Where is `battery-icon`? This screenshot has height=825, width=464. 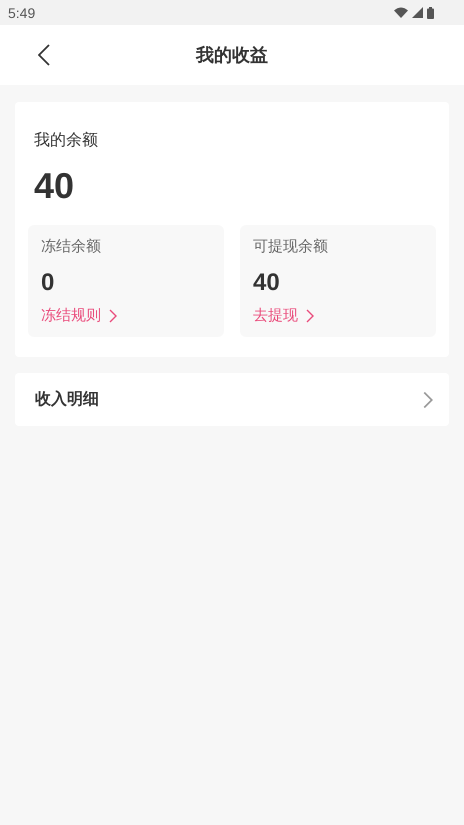
battery-icon is located at coordinates (430, 12).